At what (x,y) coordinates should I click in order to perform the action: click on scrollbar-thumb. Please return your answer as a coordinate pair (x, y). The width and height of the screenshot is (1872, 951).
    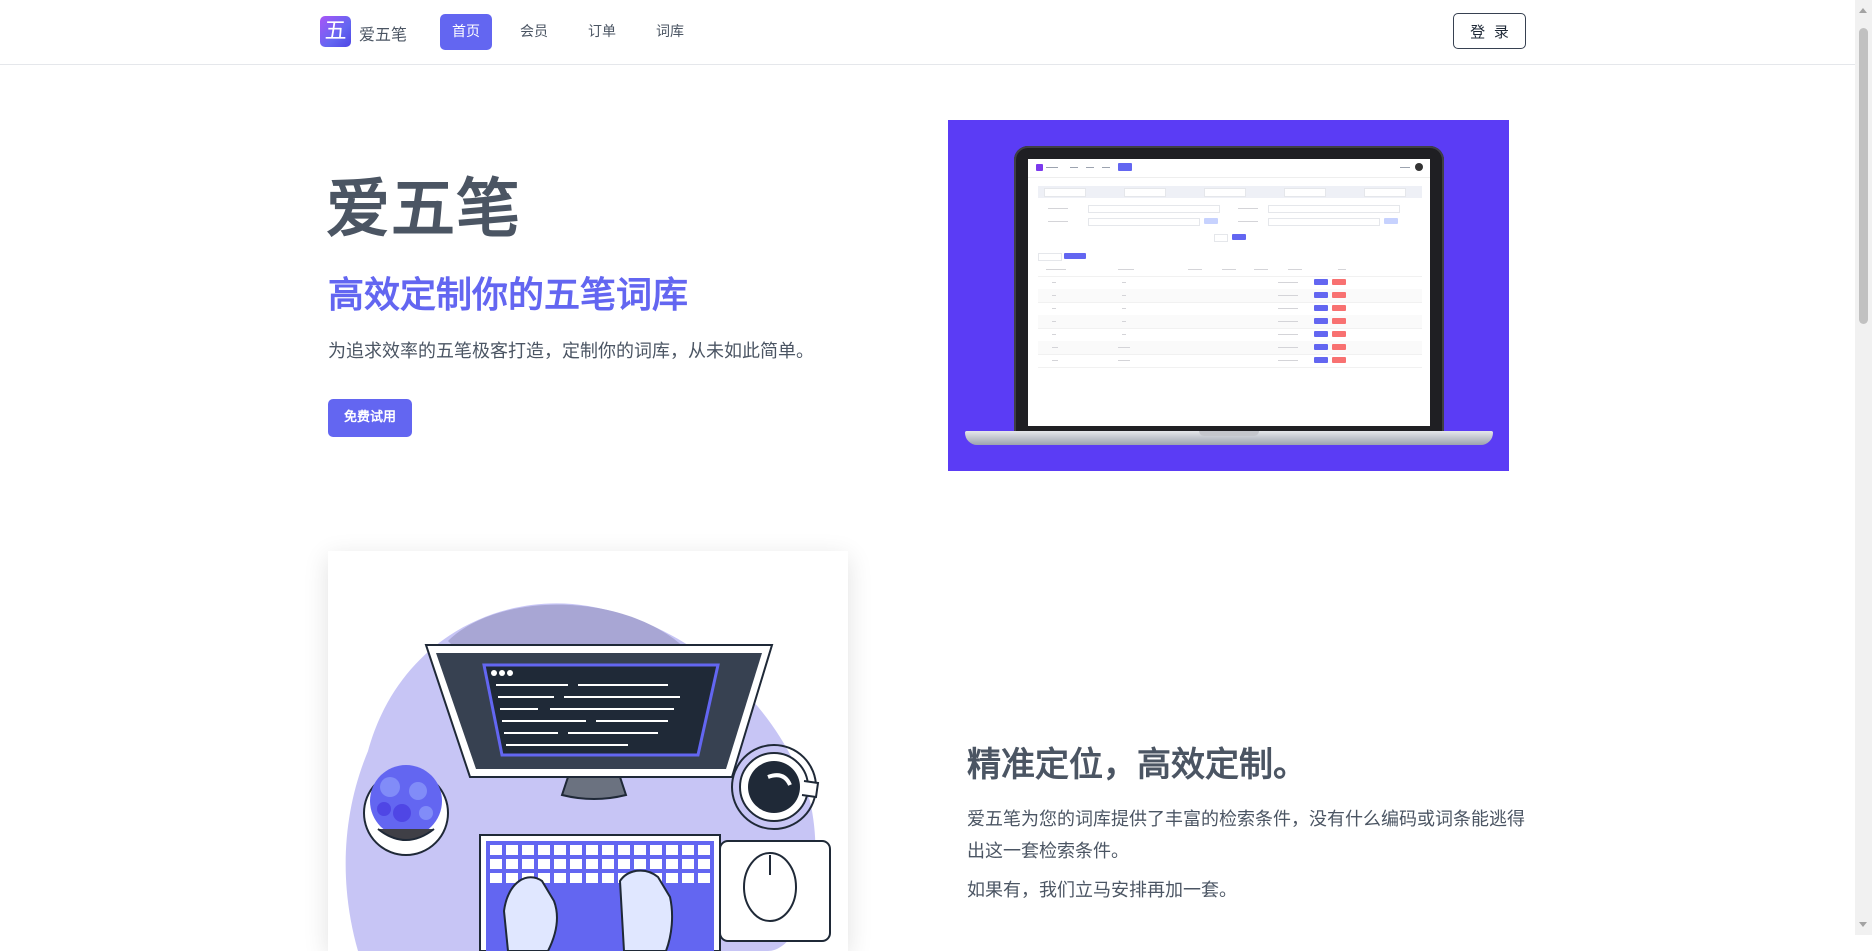
    Looking at the image, I should click on (1863, 176).